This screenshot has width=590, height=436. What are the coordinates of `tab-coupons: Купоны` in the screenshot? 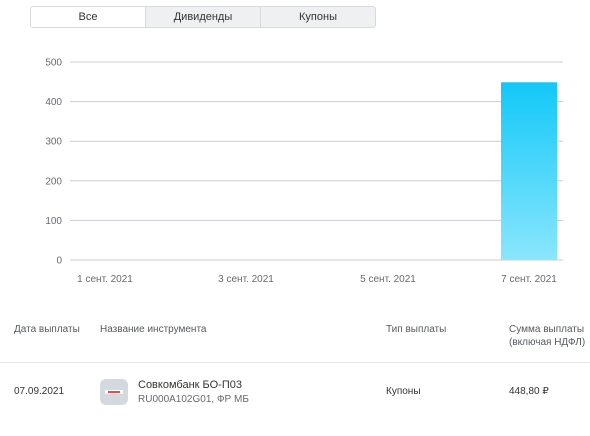 It's located at (317, 17).